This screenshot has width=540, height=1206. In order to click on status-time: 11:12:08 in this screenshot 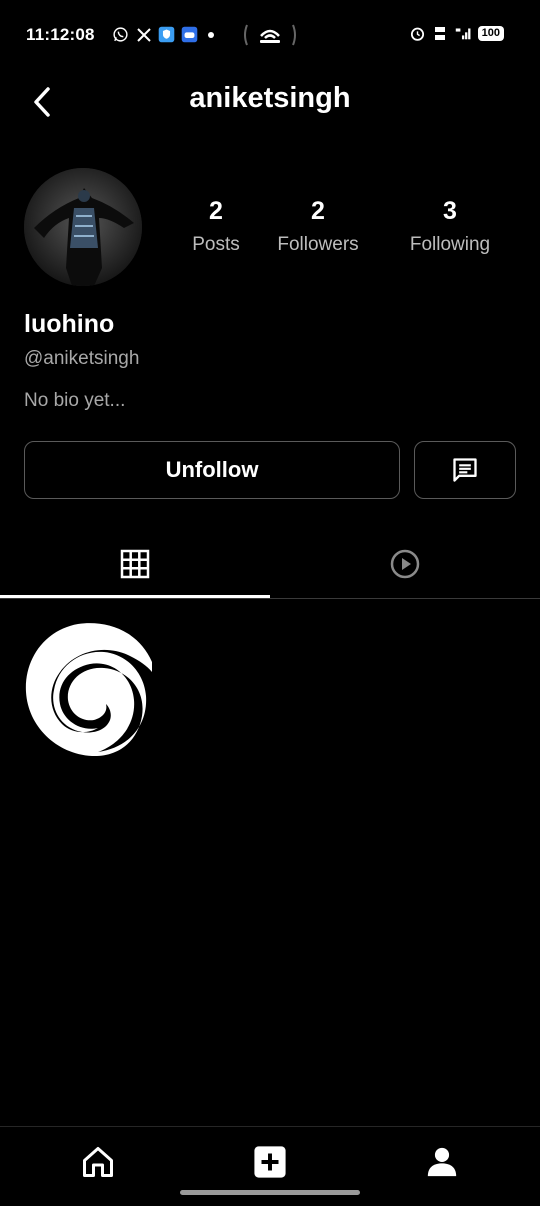, I will do `click(60, 34)`.